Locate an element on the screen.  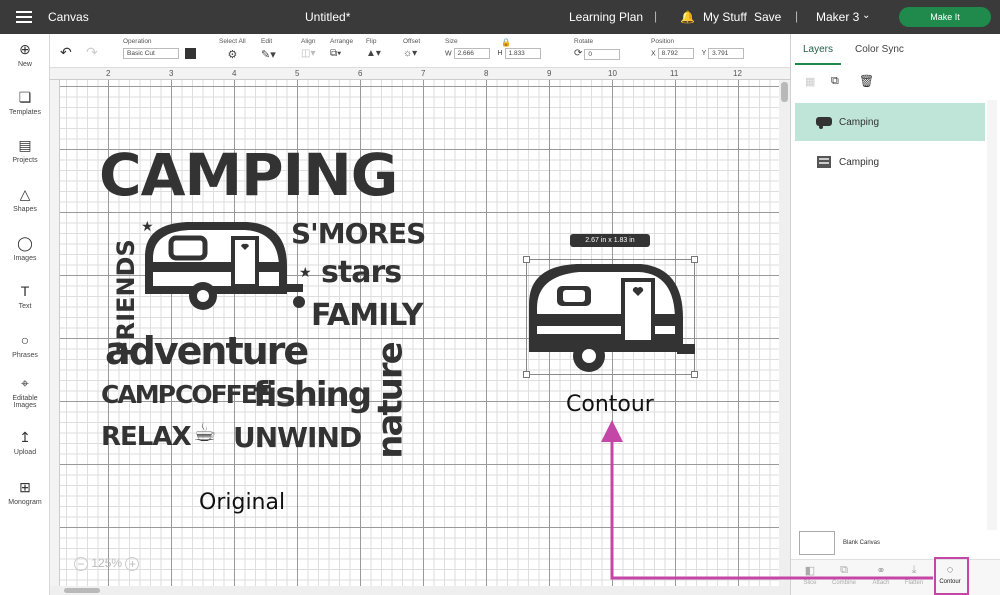
tab-layers: Layers is located at coordinates (818, 49).